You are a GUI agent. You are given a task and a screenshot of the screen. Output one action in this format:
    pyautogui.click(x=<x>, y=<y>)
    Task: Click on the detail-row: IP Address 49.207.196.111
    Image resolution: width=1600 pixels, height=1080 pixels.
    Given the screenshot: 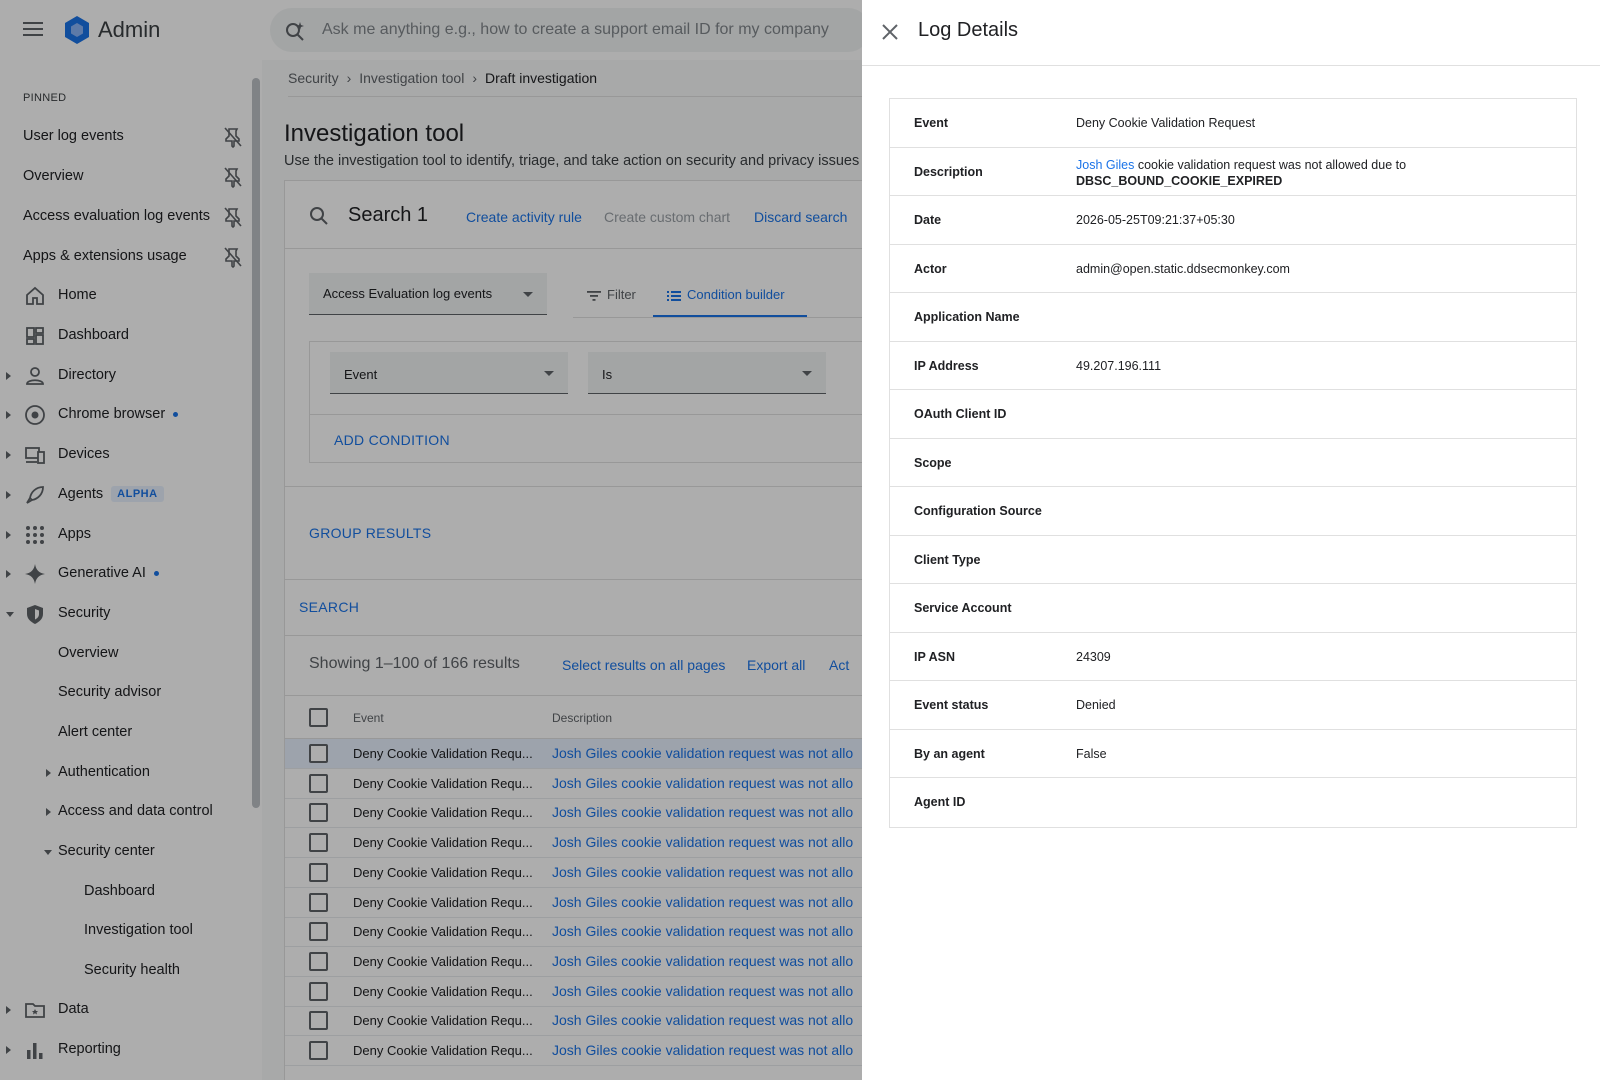 What is the action you would take?
    pyautogui.click(x=1233, y=366)
    